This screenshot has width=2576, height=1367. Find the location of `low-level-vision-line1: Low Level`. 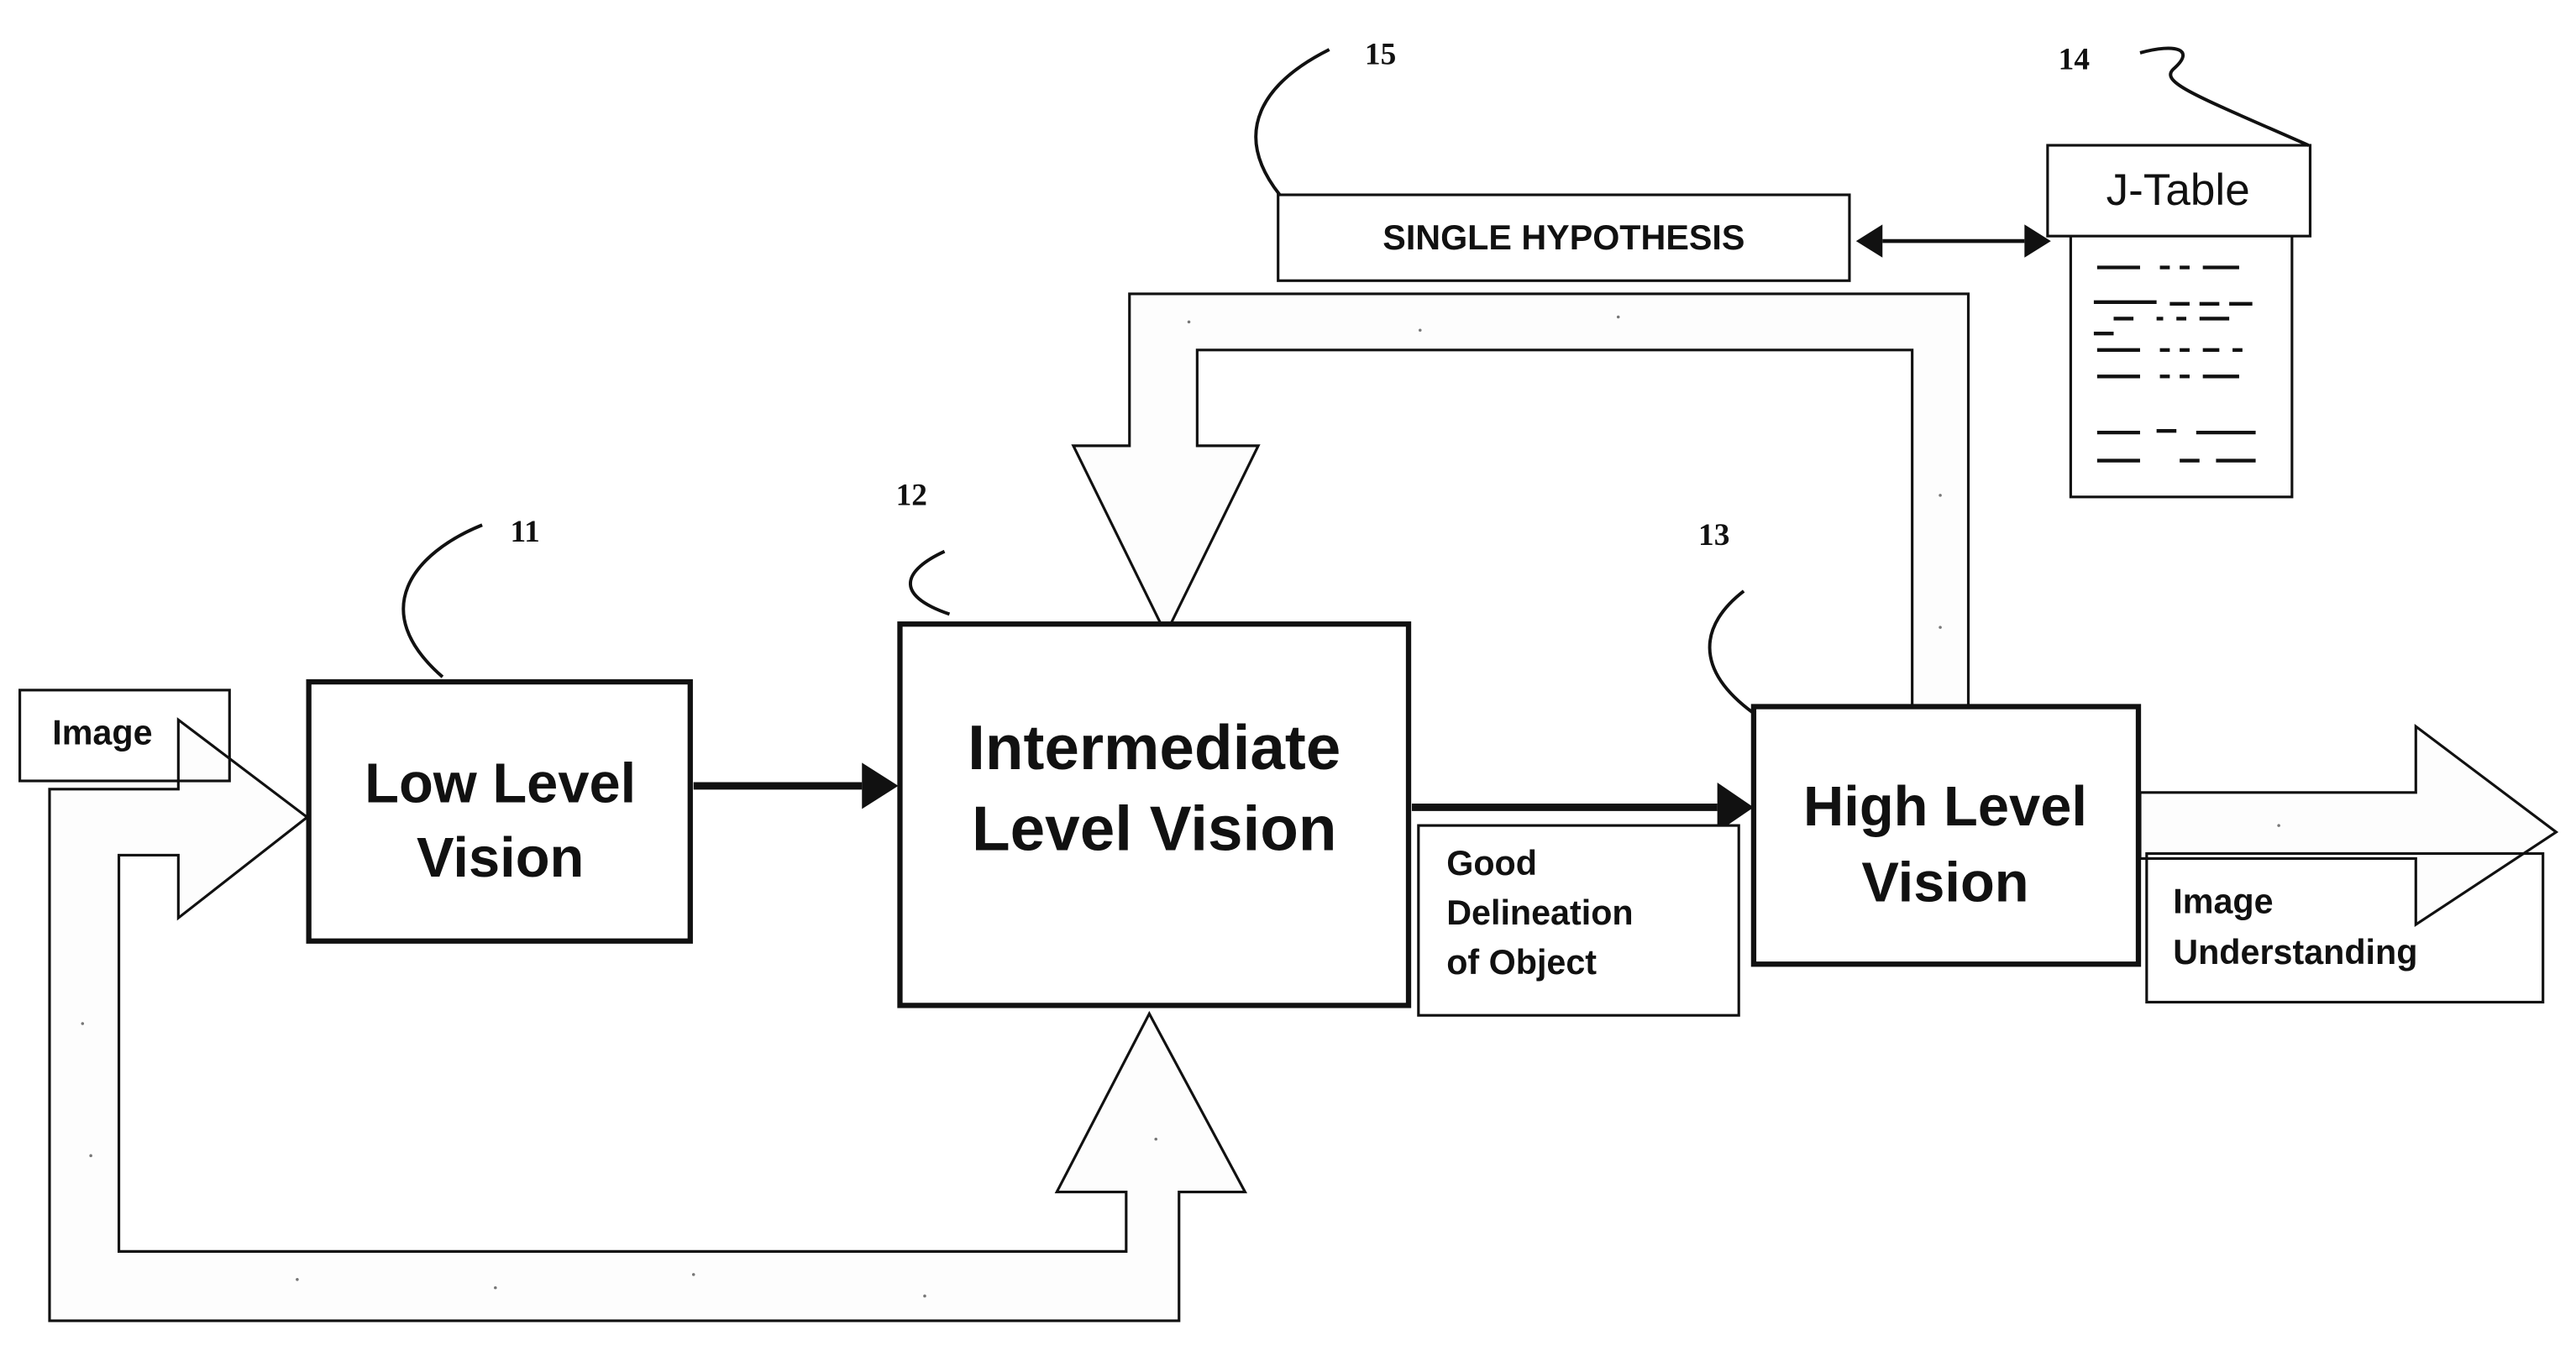

low-level-vision-line1: Low Level is located at coordinates (500, 783).